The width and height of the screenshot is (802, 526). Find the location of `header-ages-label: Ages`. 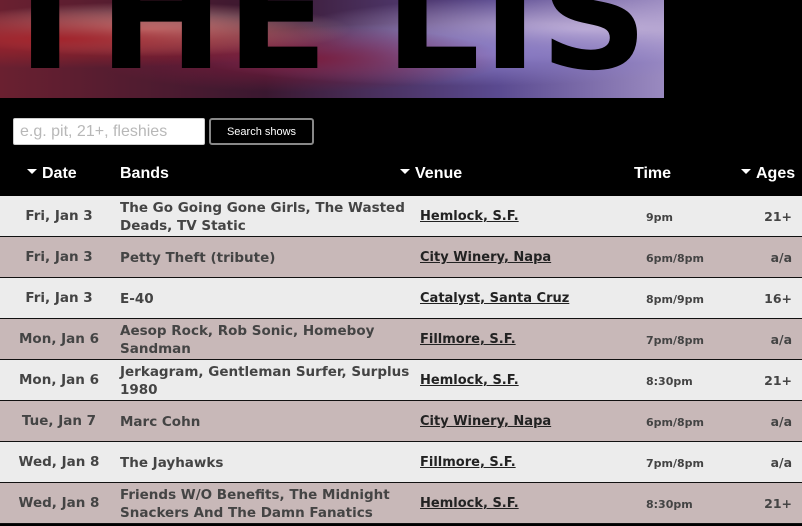

header-ages-label: Ages is located at coordinates (776, 173).